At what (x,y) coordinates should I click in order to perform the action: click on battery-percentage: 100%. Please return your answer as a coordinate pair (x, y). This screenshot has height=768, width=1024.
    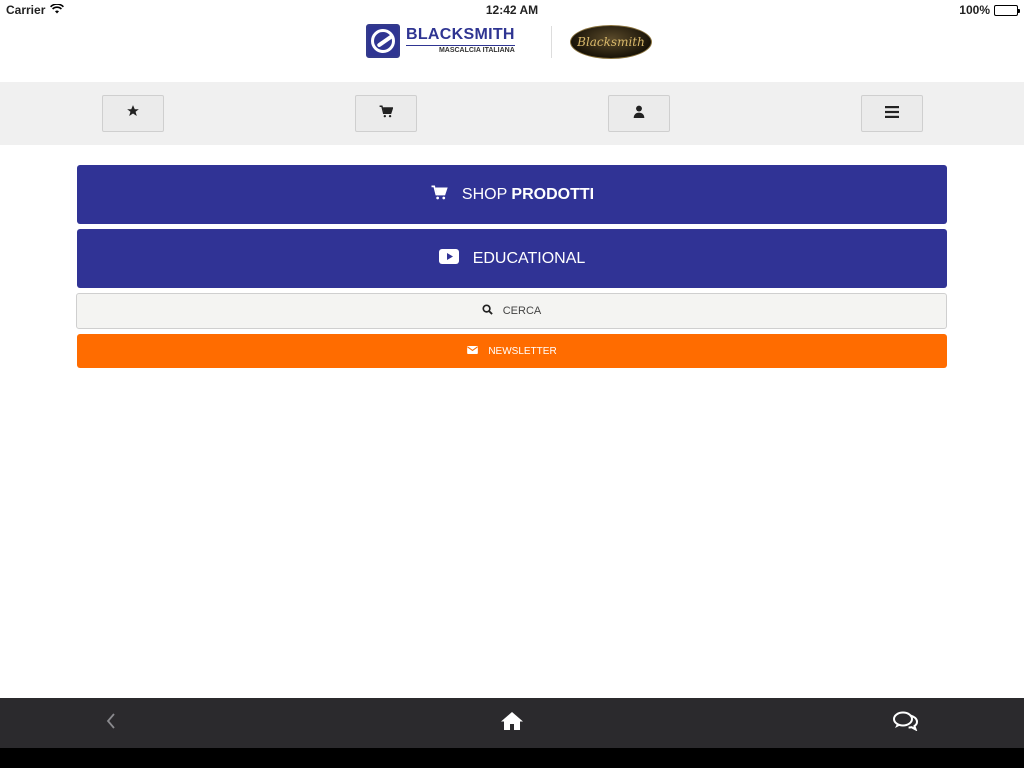
    Looking at the image, I should click on (974, 10).